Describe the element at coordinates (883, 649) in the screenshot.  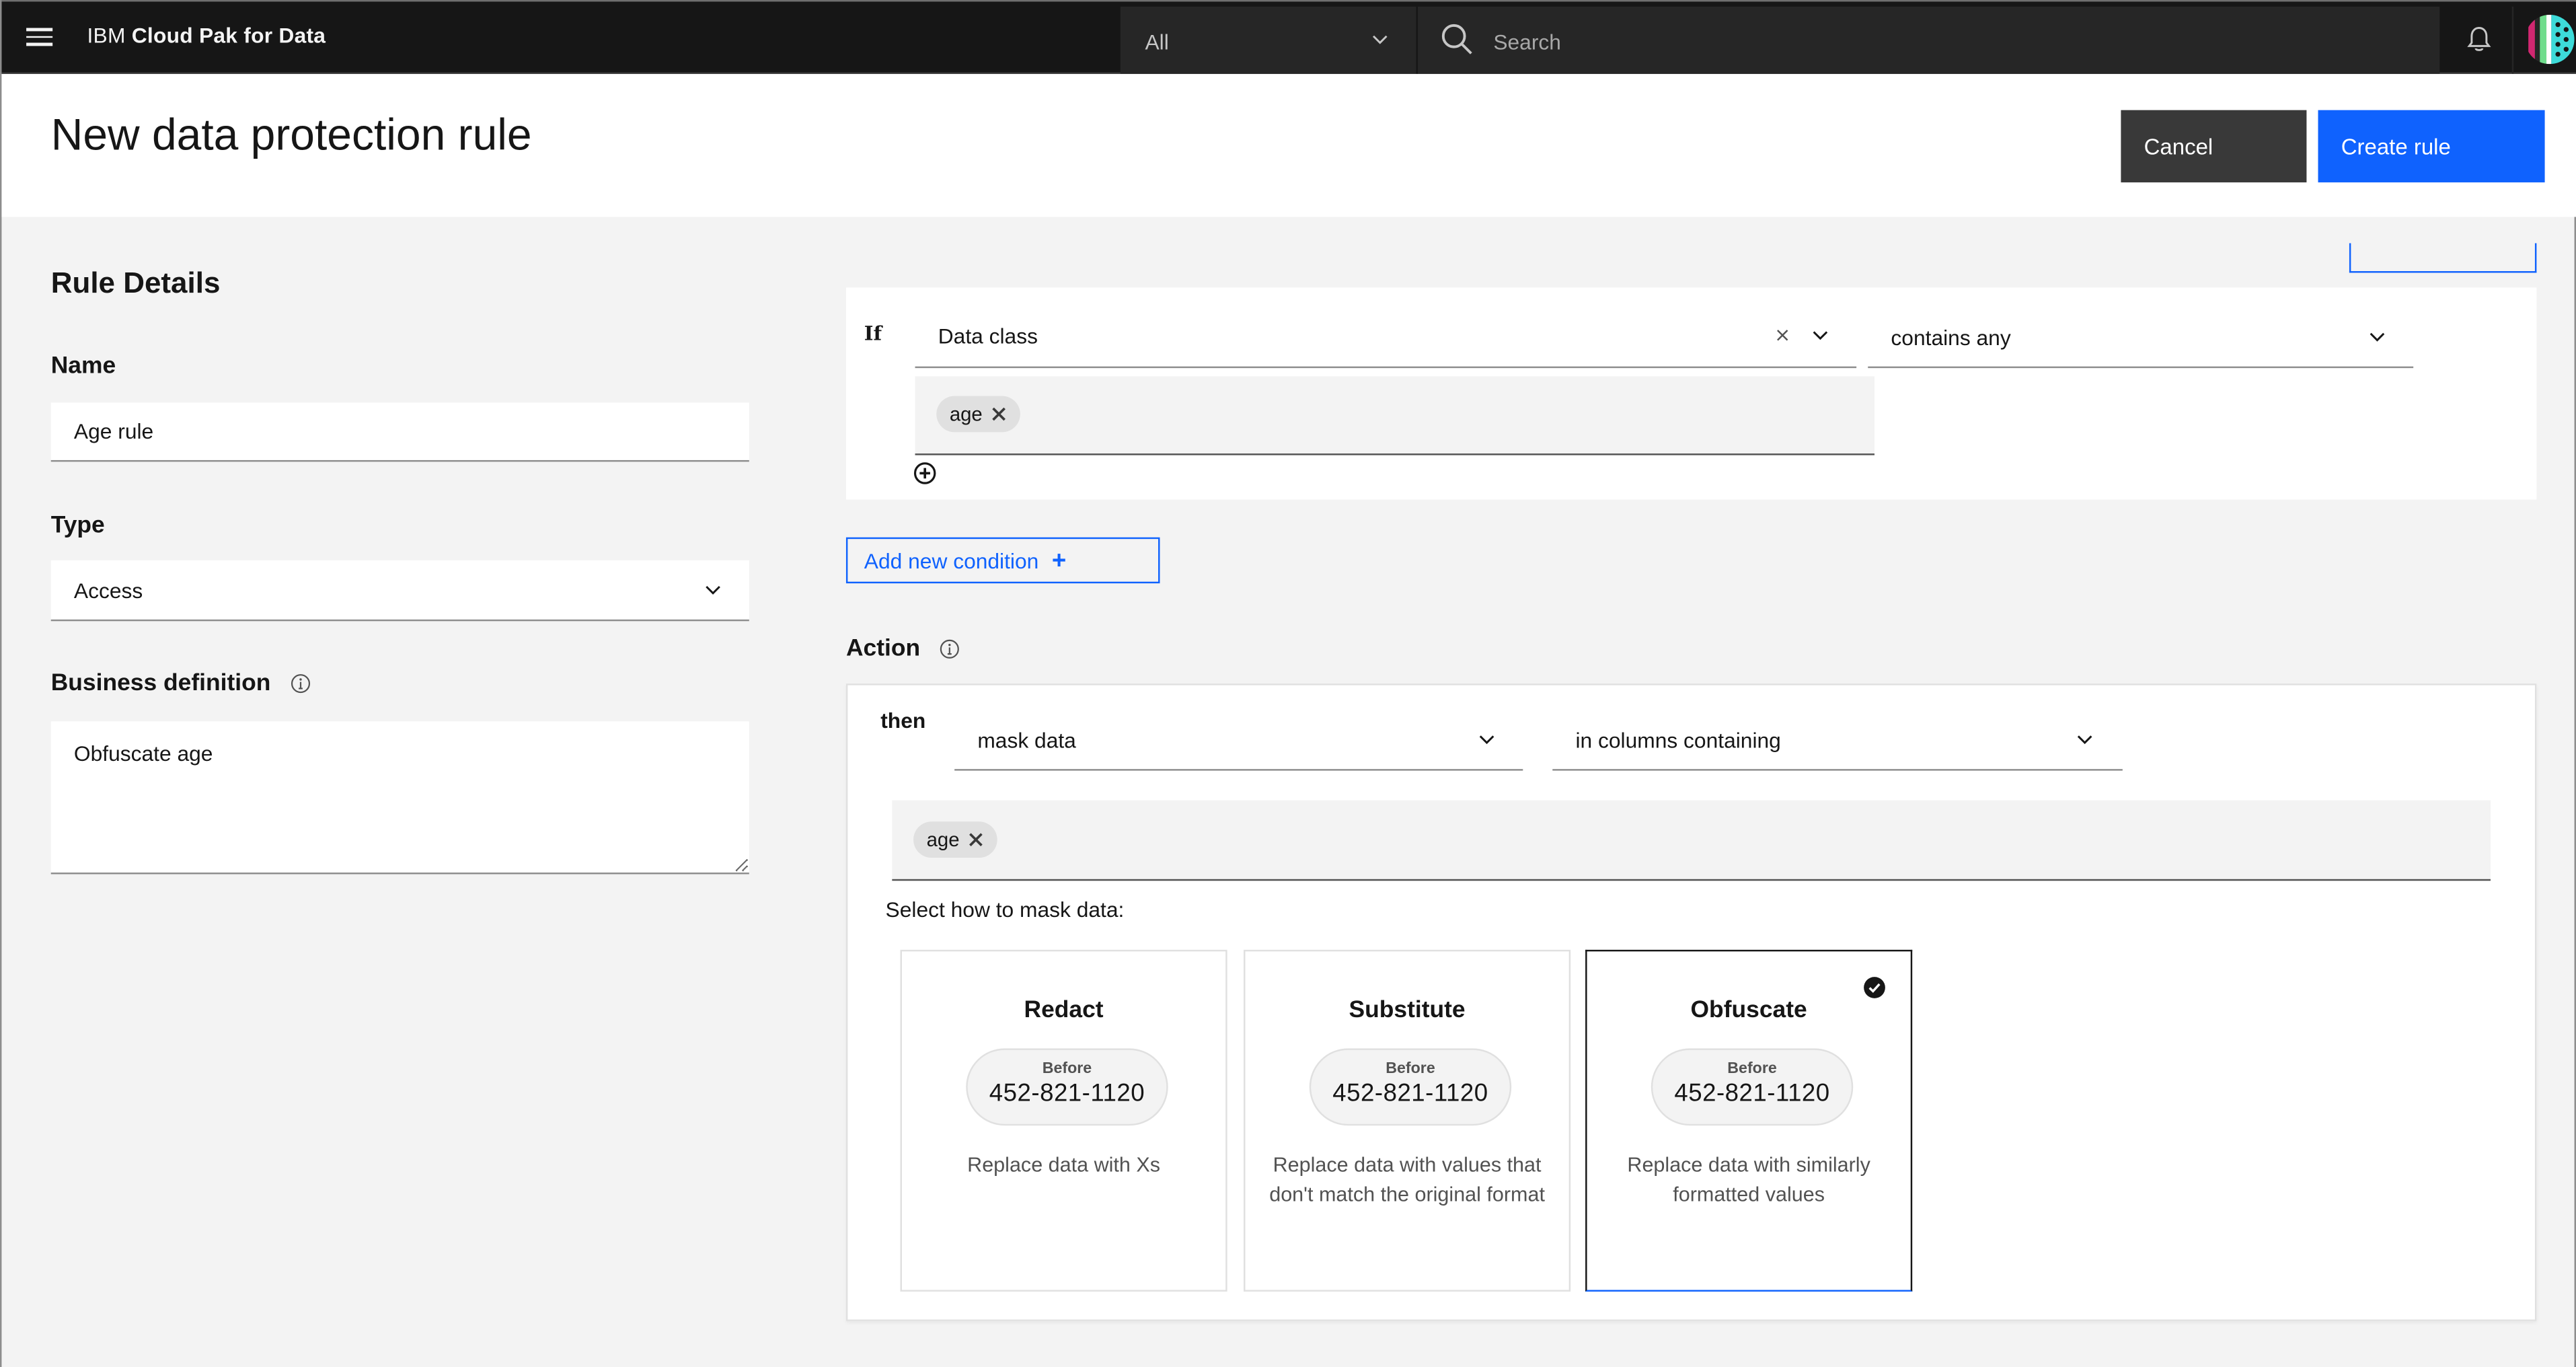
I see `action-heading-text: Action` at that location.